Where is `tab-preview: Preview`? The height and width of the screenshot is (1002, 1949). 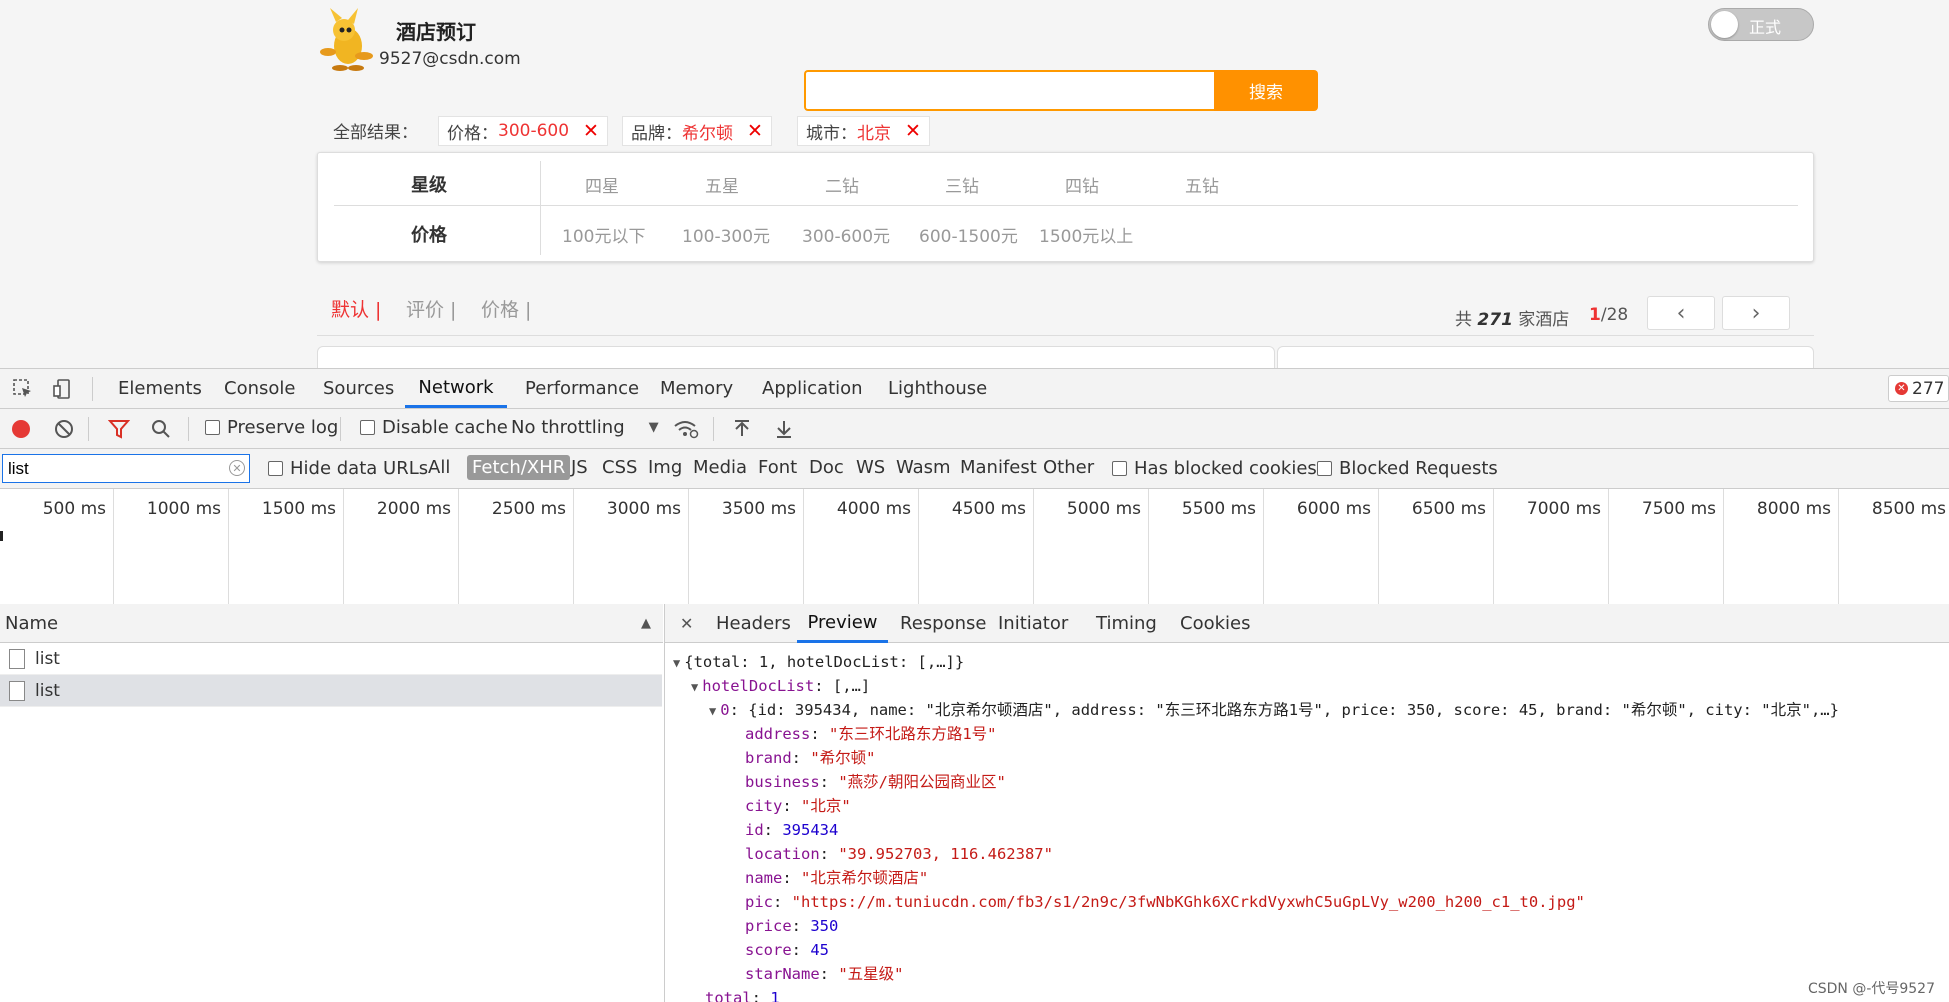 tab-preview: Preview is located at coordinates (842, 623).